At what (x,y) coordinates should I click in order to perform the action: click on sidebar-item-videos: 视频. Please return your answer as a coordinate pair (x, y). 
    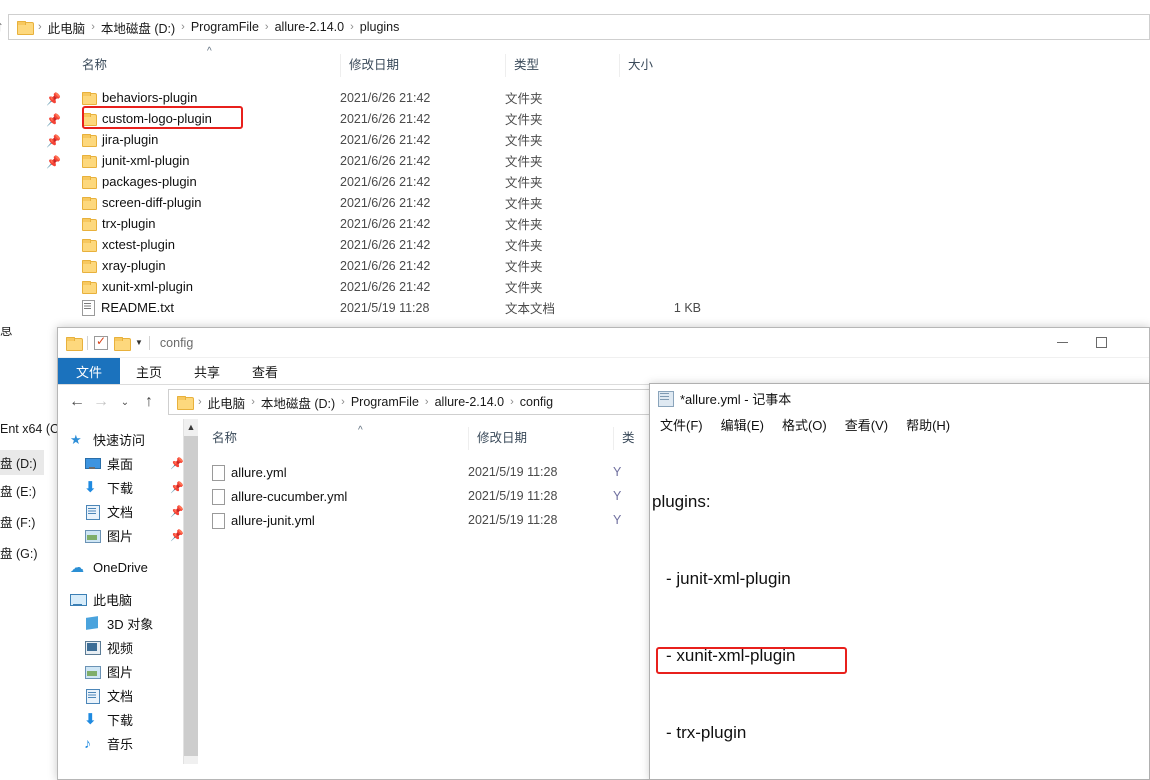
    Looking at the image, I should click on (128, 647).